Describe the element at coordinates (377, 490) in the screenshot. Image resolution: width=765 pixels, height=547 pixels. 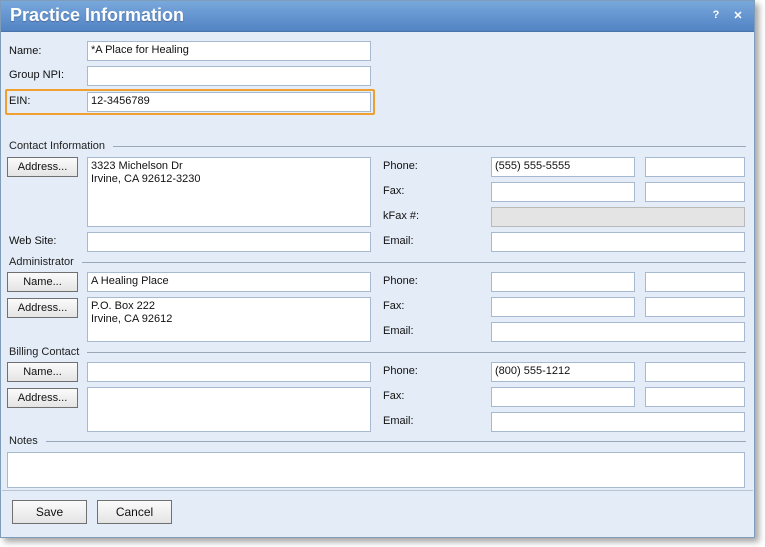
I see `footer-divider` at that location.